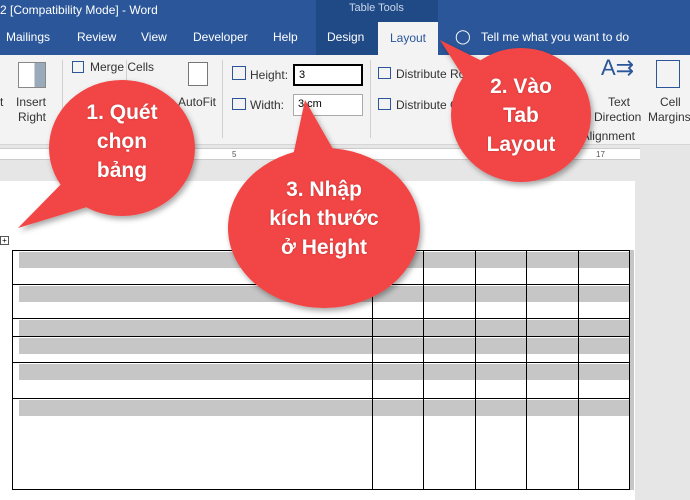 The height and width of the screenshot is (500, 690). I want to click on callout-2-text: 2. Vào Tab Layout, so click(521, 115).